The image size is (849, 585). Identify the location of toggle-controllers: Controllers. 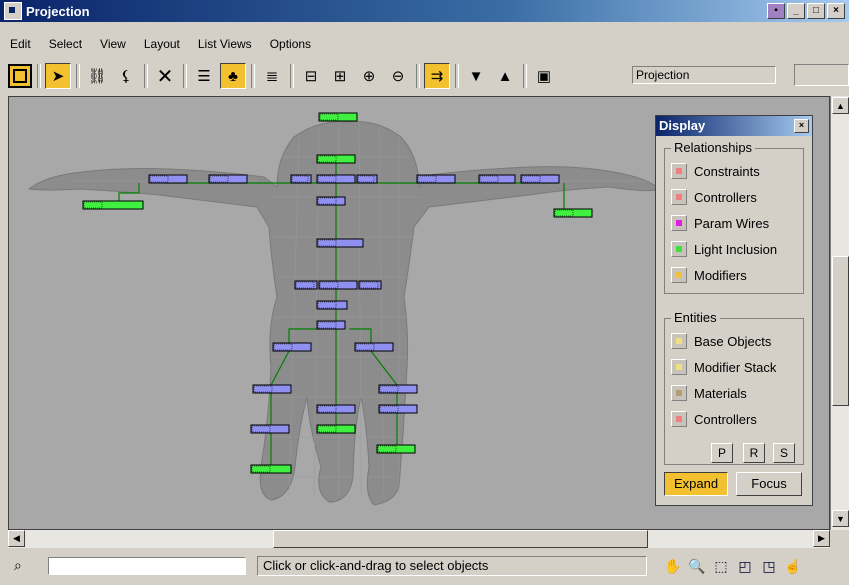
(735, 197).